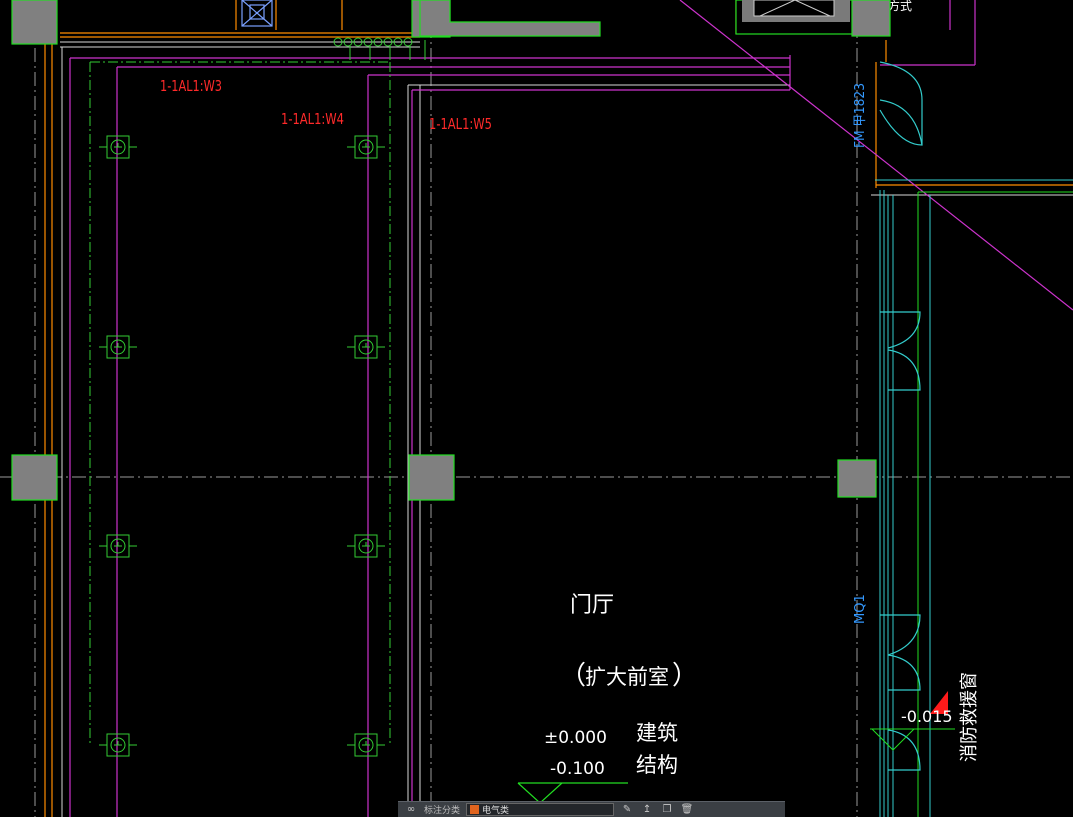  I want to click on layer-category-select: 电气类, so click(540, 809).